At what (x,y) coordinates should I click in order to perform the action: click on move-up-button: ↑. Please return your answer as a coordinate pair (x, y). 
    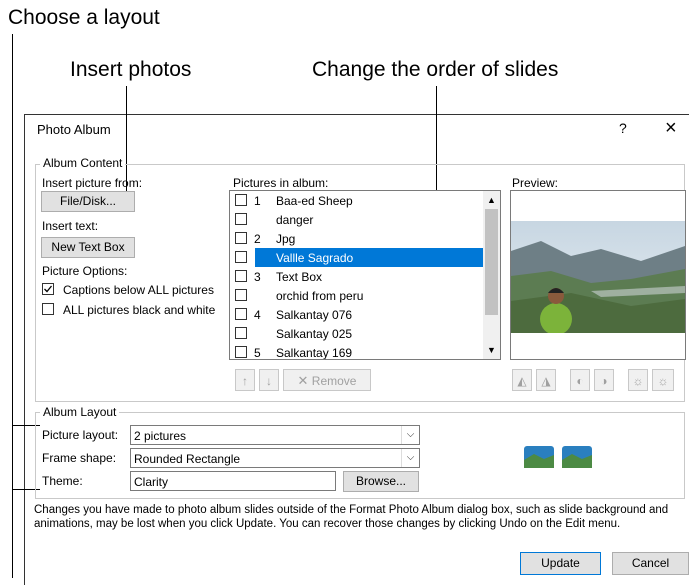
    Looking at the image, I should click on (245, 380).